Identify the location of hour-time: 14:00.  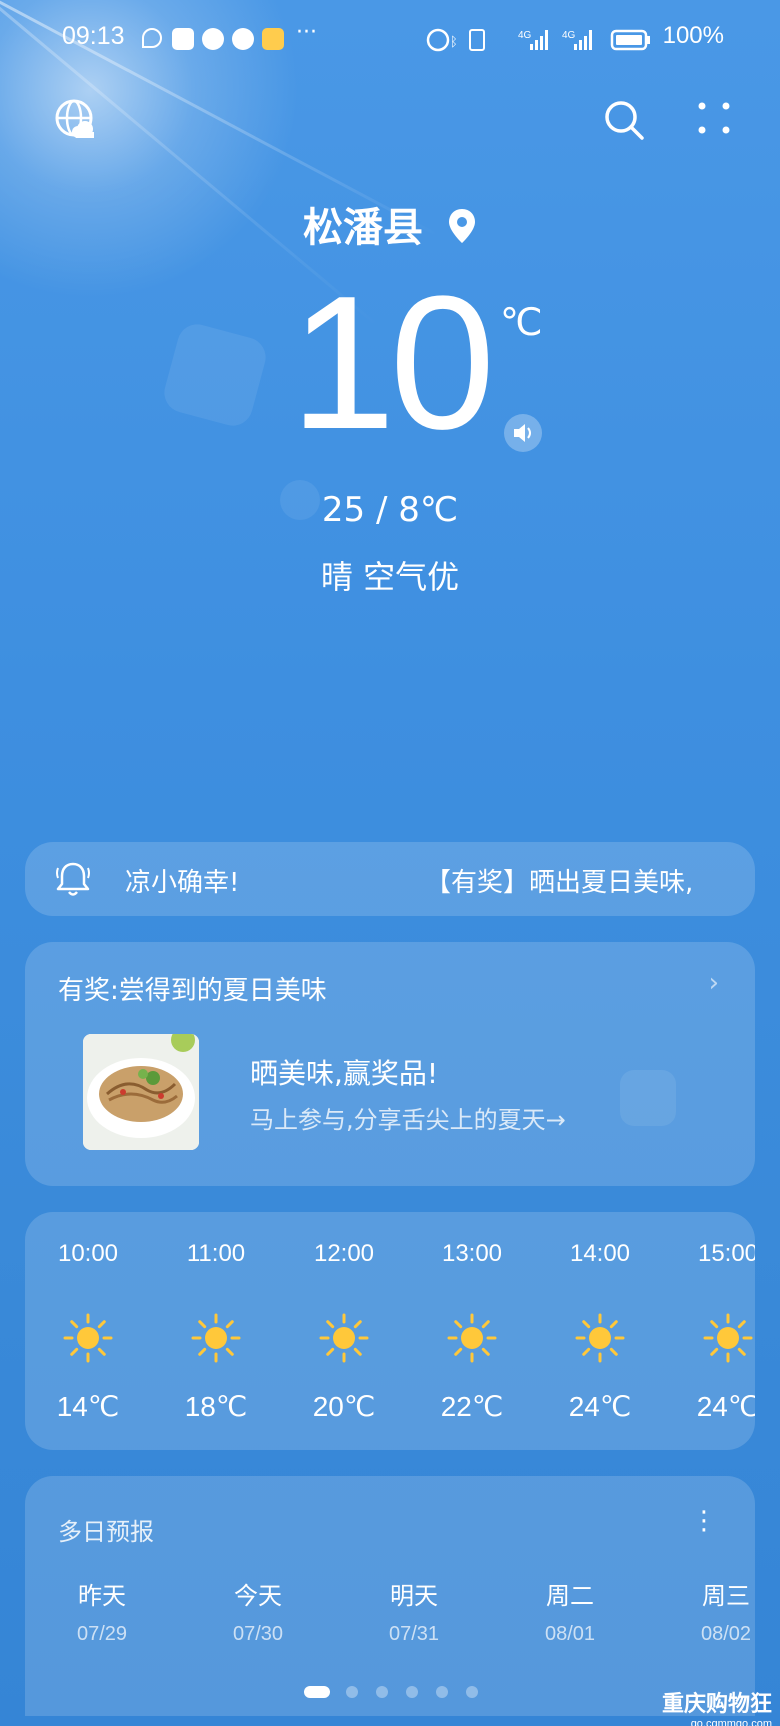
(600, 1253).